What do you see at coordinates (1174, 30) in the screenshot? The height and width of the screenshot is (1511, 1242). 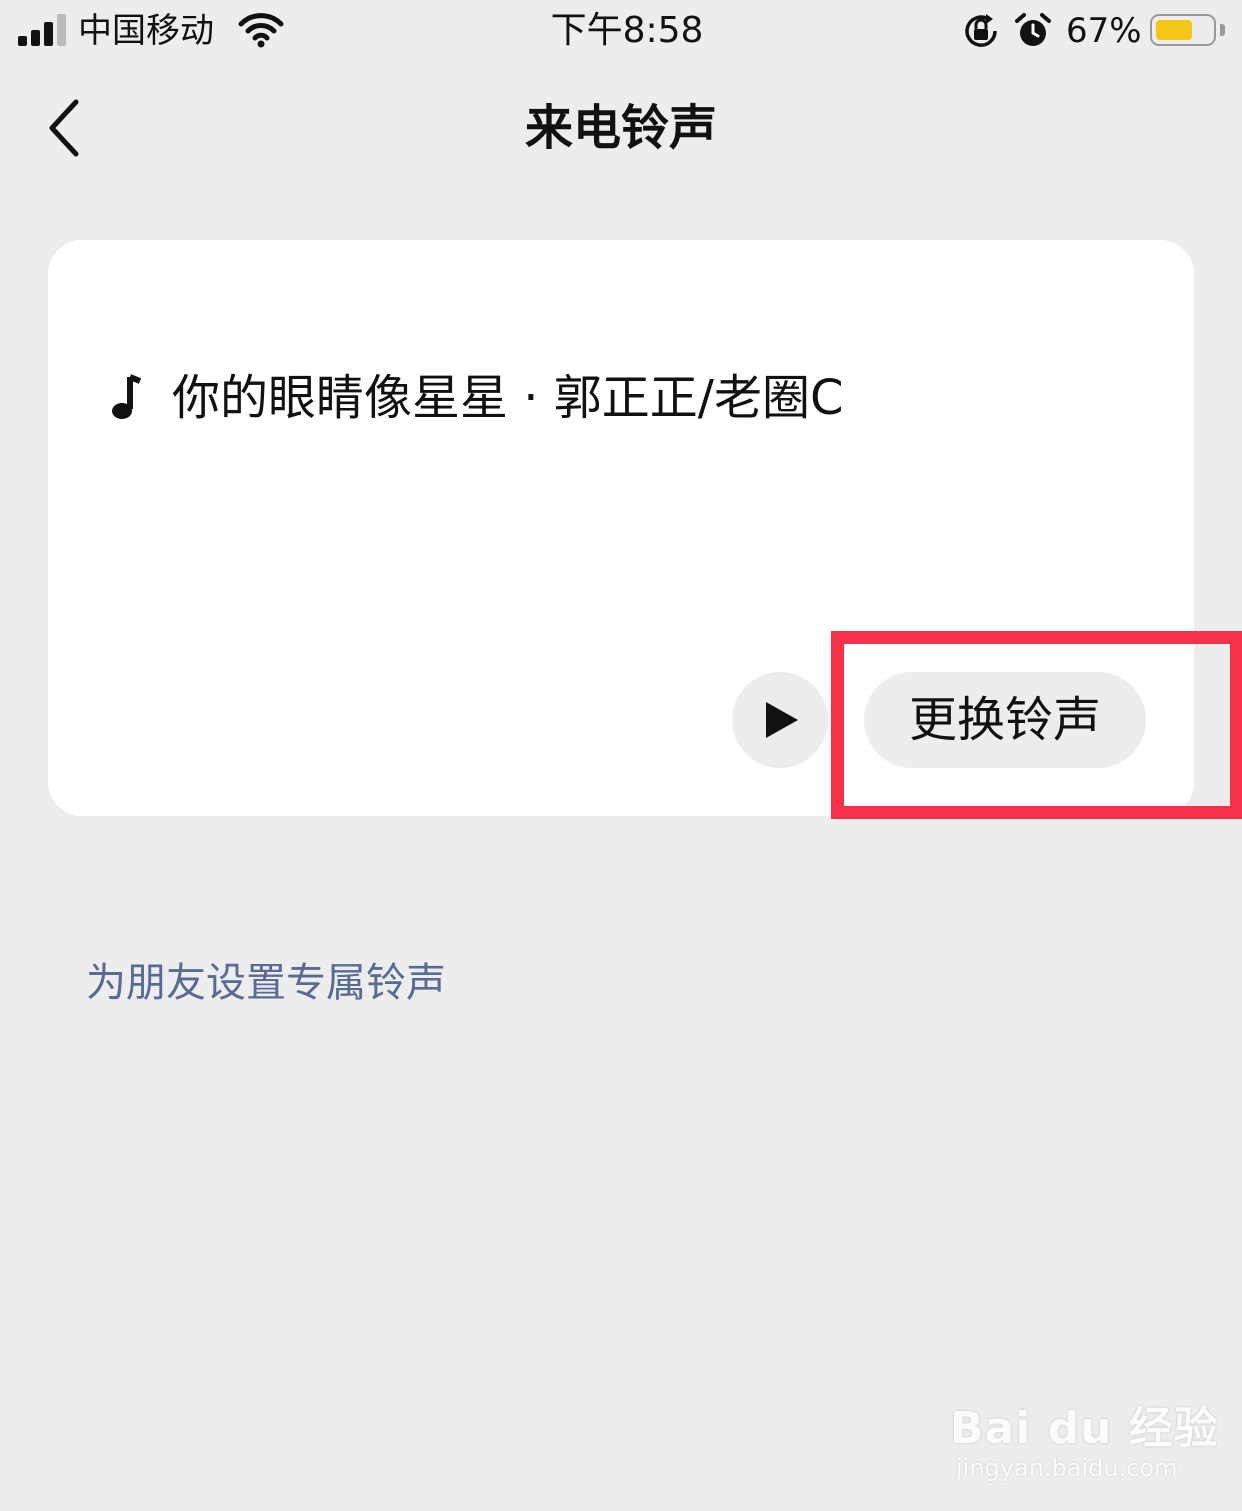 I see `battery-level` at bounding box center [1174, 30].